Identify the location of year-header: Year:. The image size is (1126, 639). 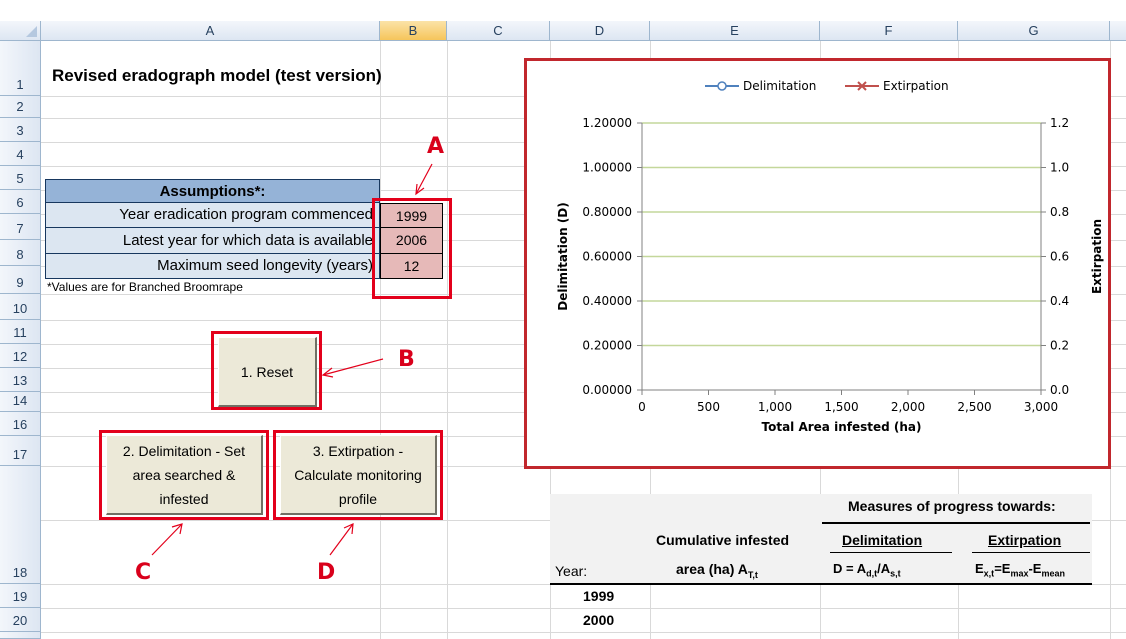
(571, 571).